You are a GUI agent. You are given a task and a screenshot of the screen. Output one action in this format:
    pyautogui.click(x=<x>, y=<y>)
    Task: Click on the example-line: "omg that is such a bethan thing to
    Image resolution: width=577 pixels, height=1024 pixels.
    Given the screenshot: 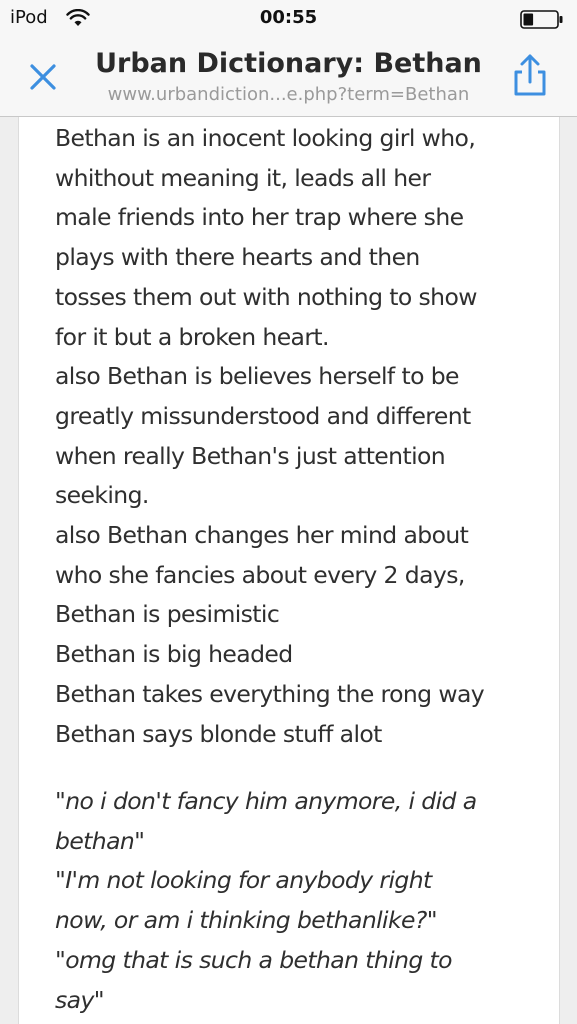 What is the action you would take?
    pyautogui.click(x=254, y=959)
    